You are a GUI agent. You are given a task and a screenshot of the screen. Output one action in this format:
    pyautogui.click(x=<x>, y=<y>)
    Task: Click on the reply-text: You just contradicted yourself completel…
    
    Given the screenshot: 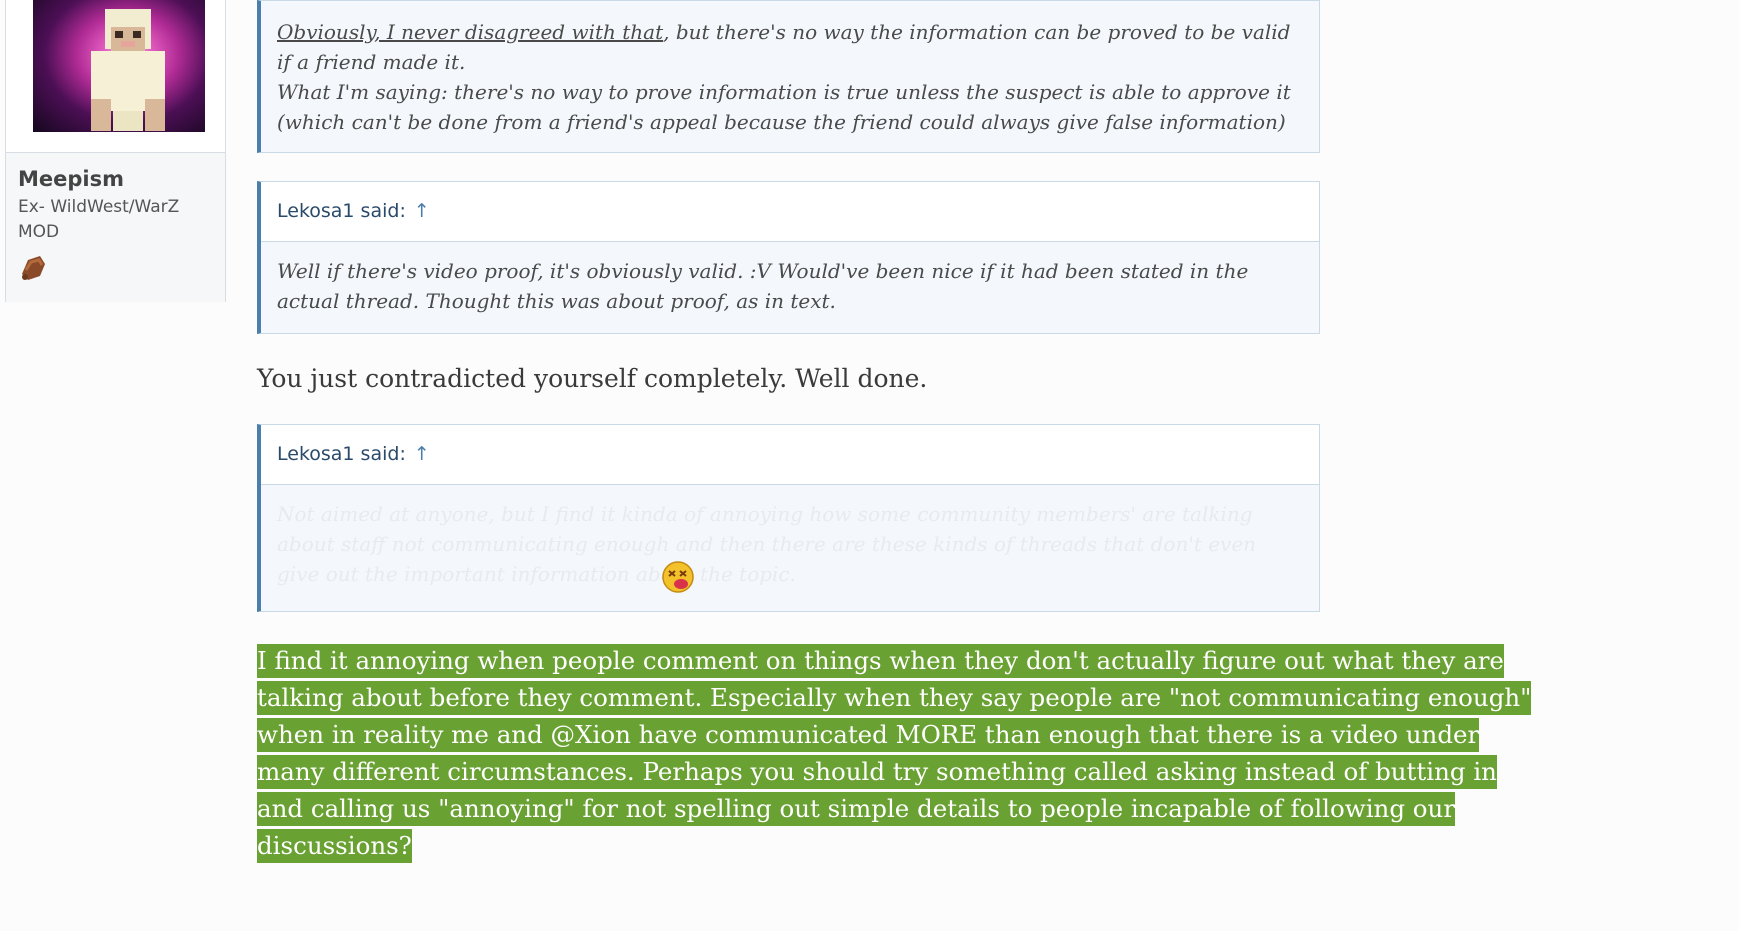 What is the action you would take?
    pyautogui.click(x=592, y=378)
    